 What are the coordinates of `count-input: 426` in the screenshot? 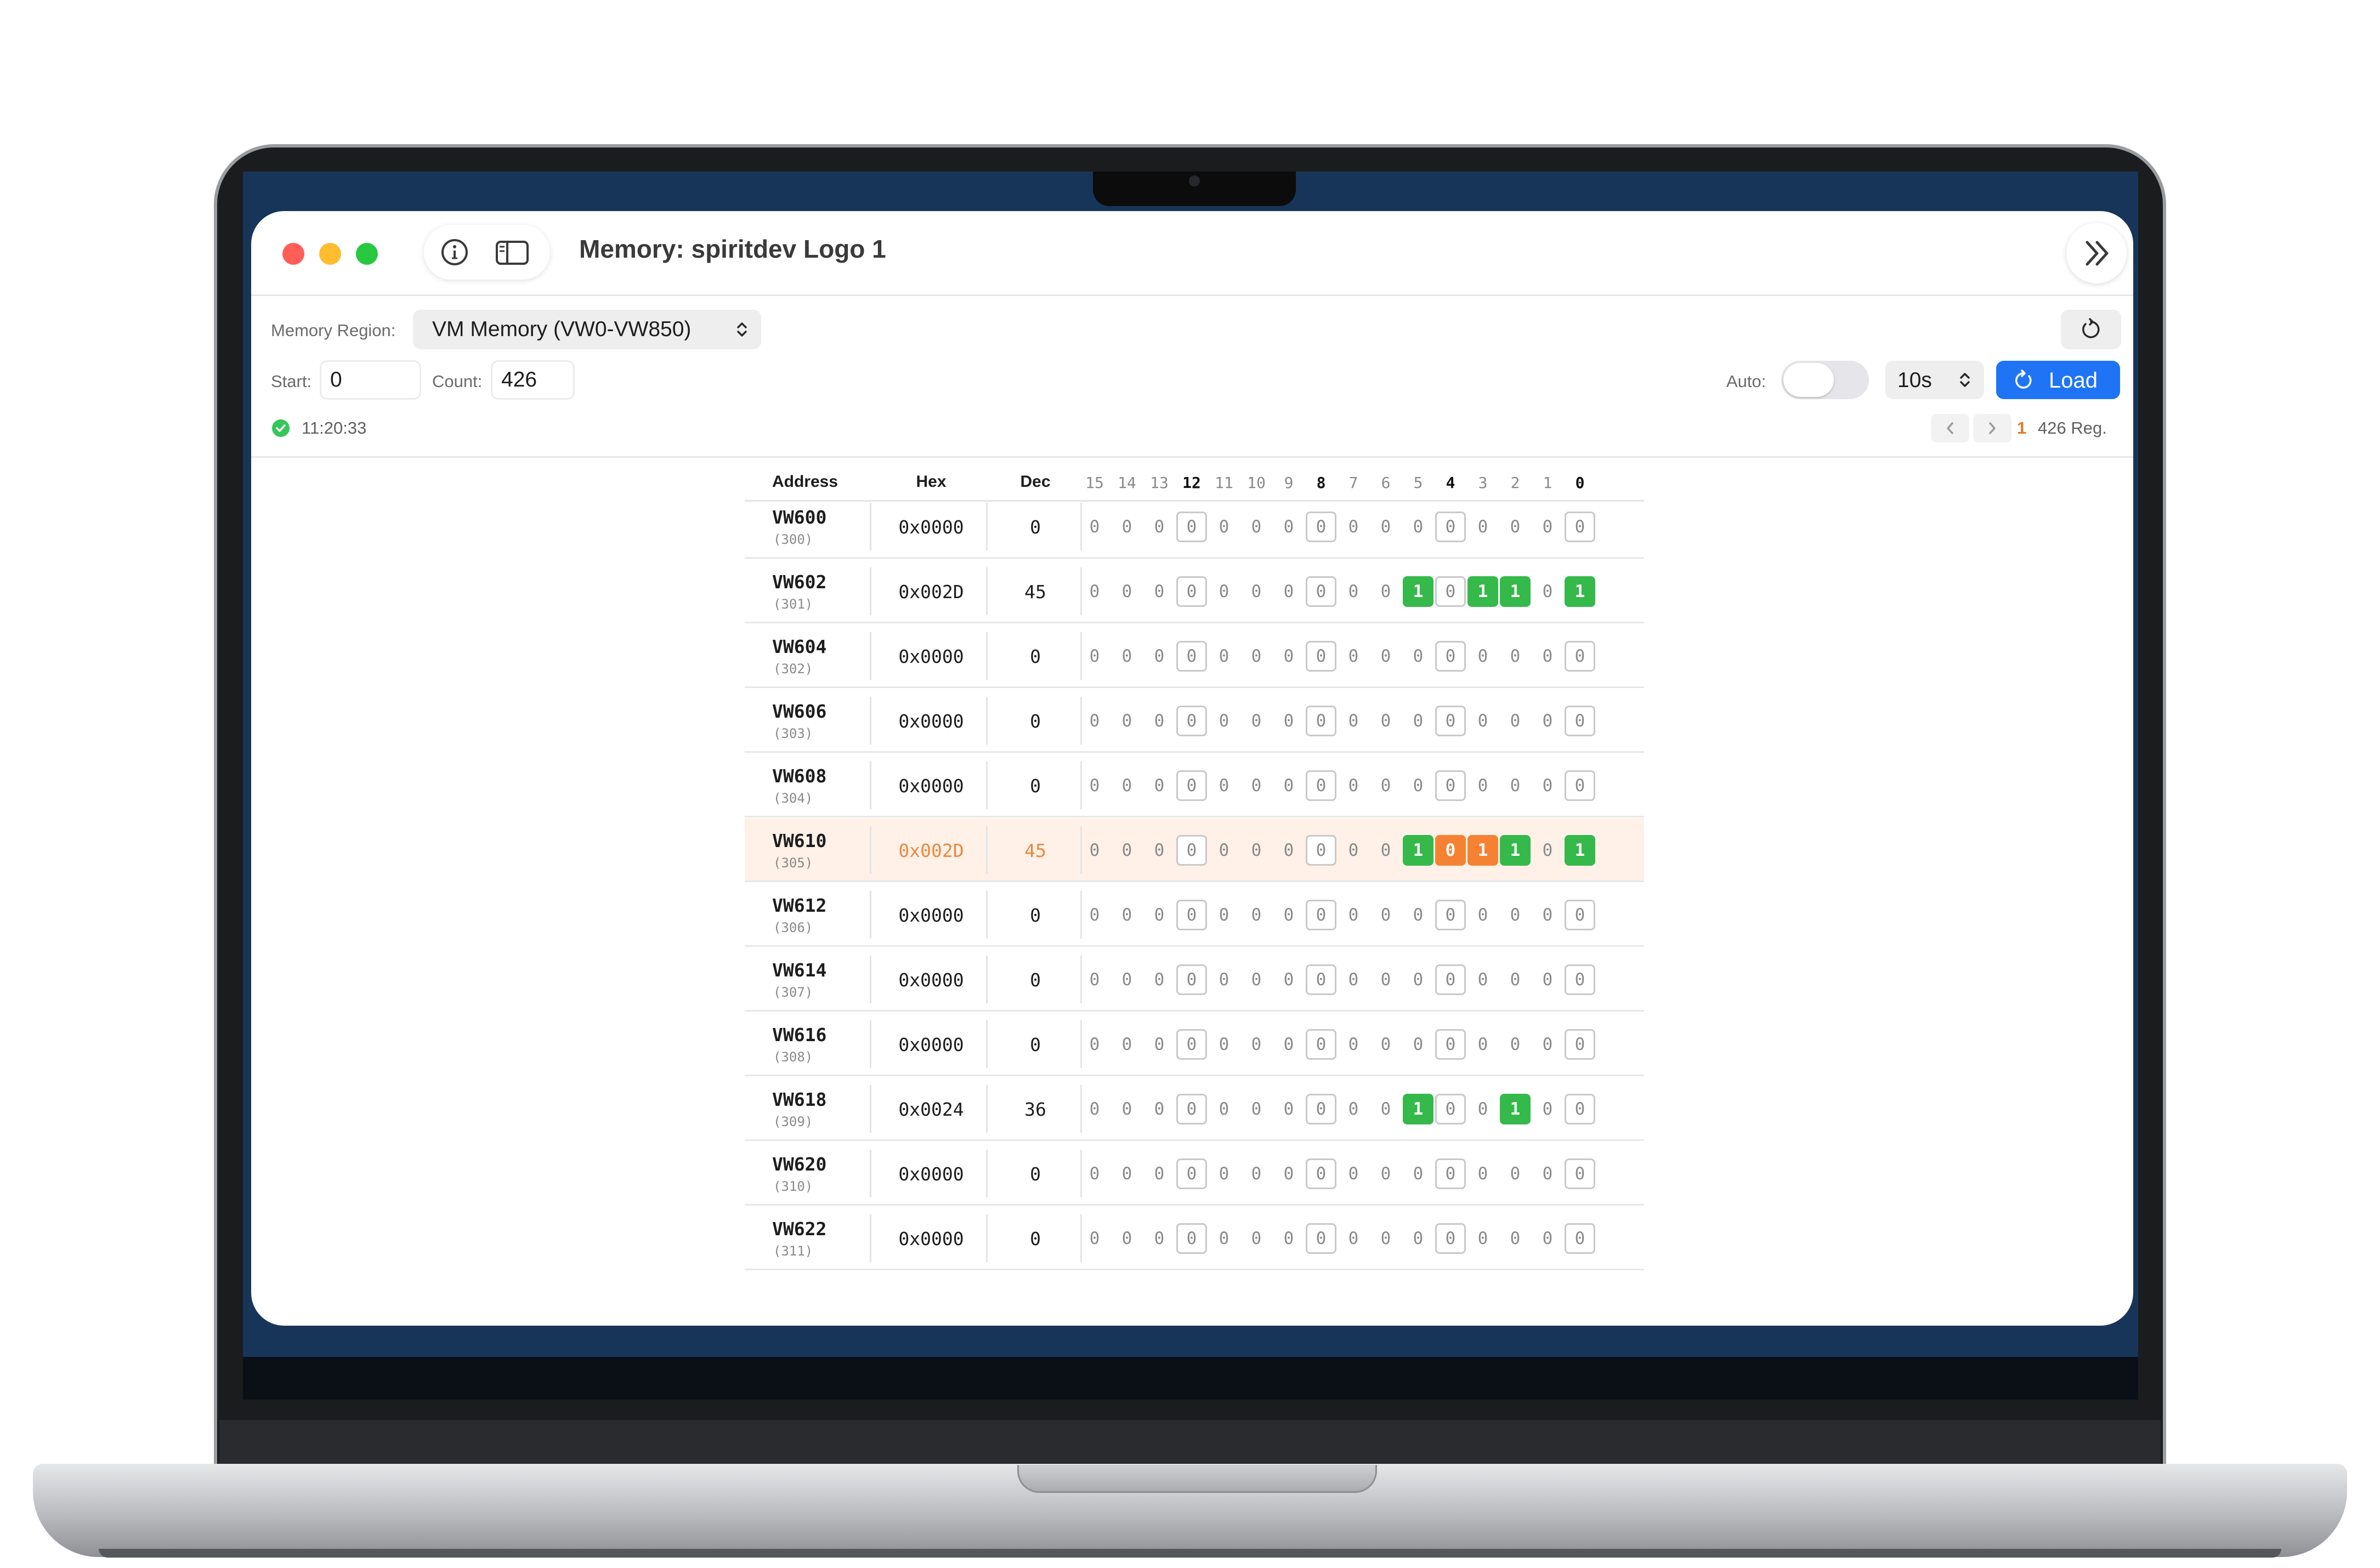 It's located at (533, 380).